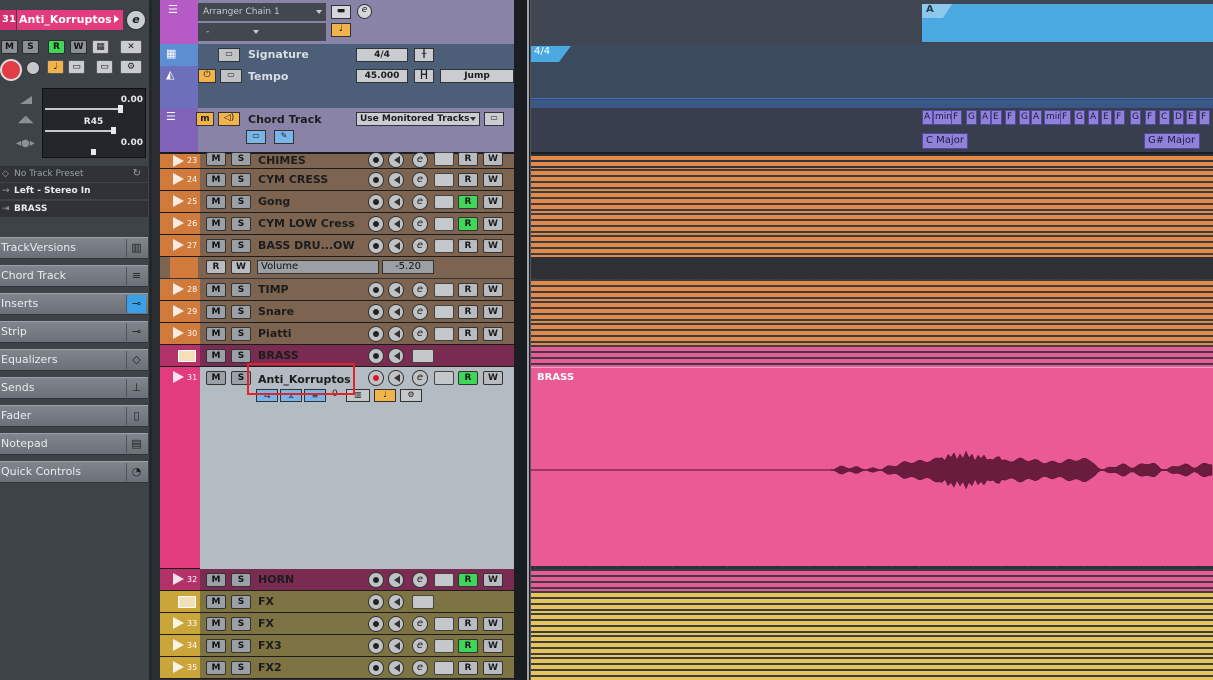 The width and height of the screenshot is (1213, 680). Describe the element at coordinates (229, 55) in the screenshot. I see `lock-icon: ▭` at that location.